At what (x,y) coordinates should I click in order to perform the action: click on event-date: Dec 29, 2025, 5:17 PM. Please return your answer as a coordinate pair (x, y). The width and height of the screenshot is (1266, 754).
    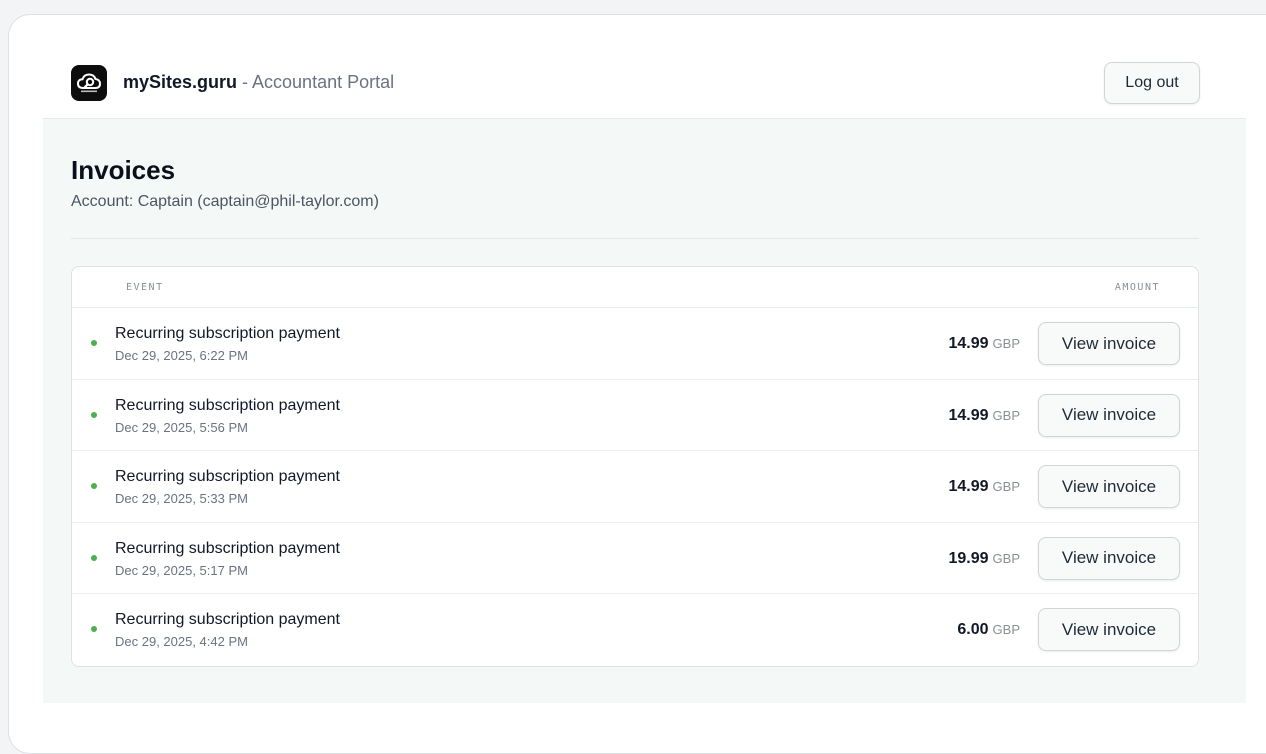
    Looking at the image, I should click on (181, 570).